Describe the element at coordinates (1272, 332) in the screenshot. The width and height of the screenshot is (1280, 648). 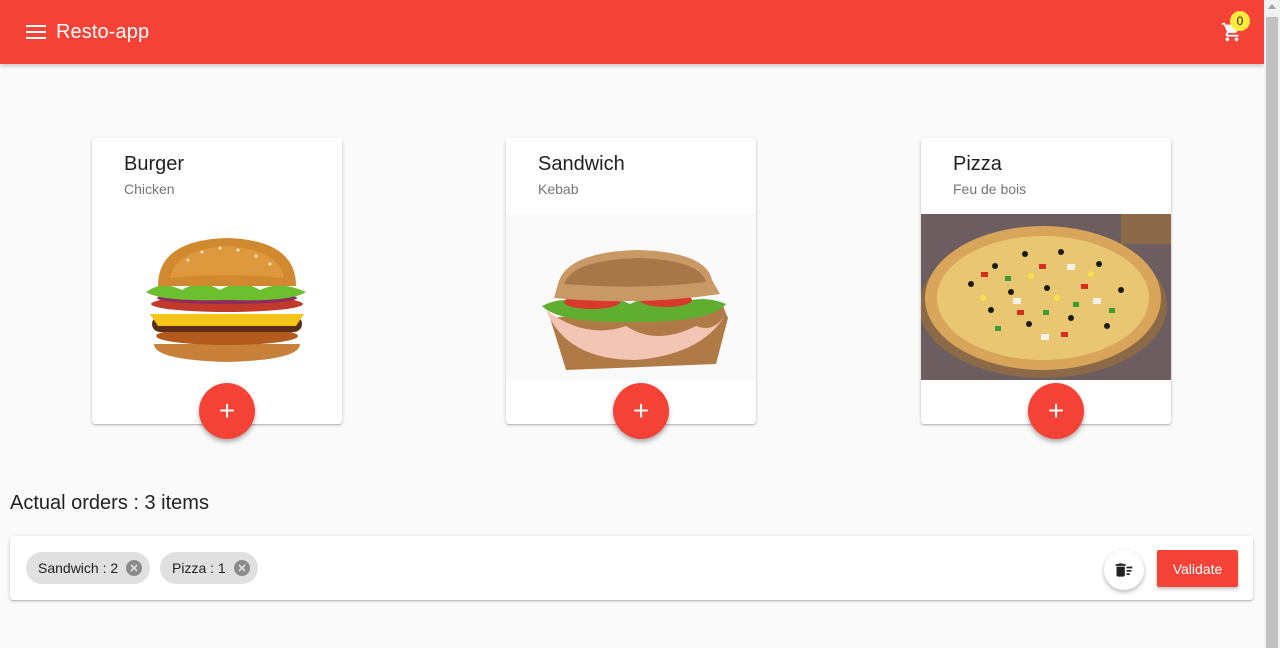
I see `scrollbar-thumb` at that location.